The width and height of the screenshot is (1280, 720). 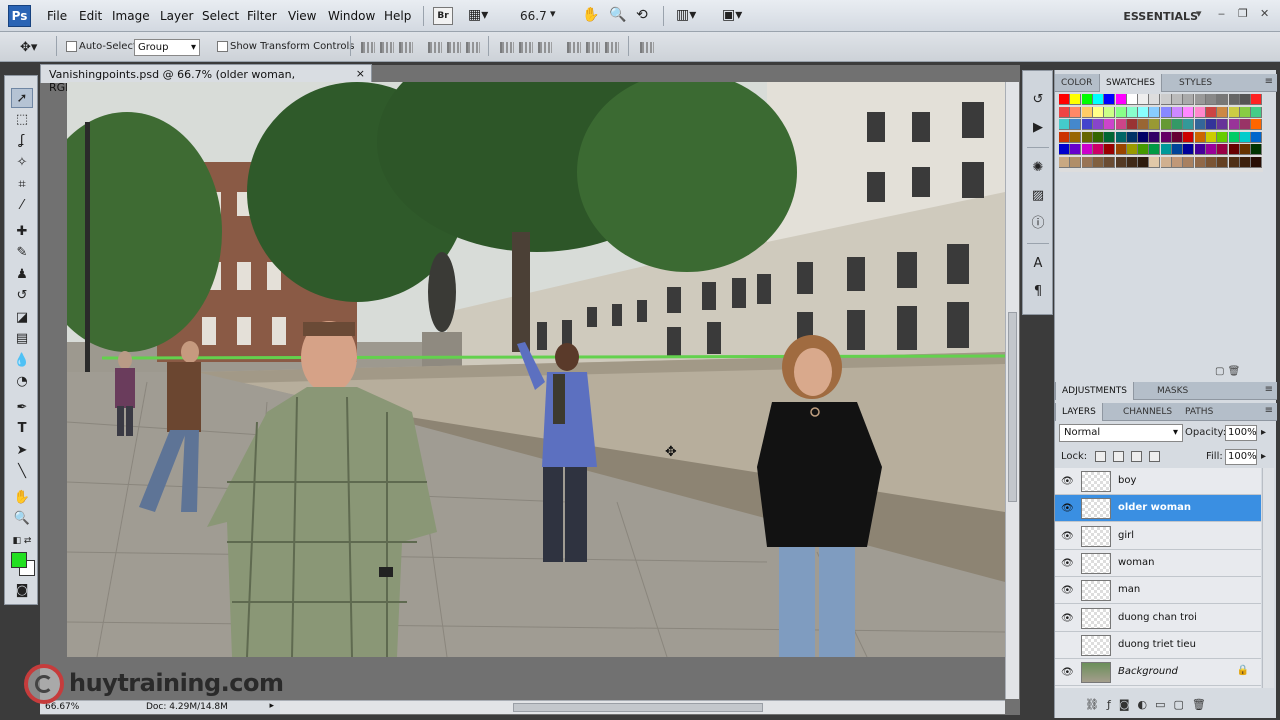 I want to click on lock-position-icon, so click(x=1136, y=456).